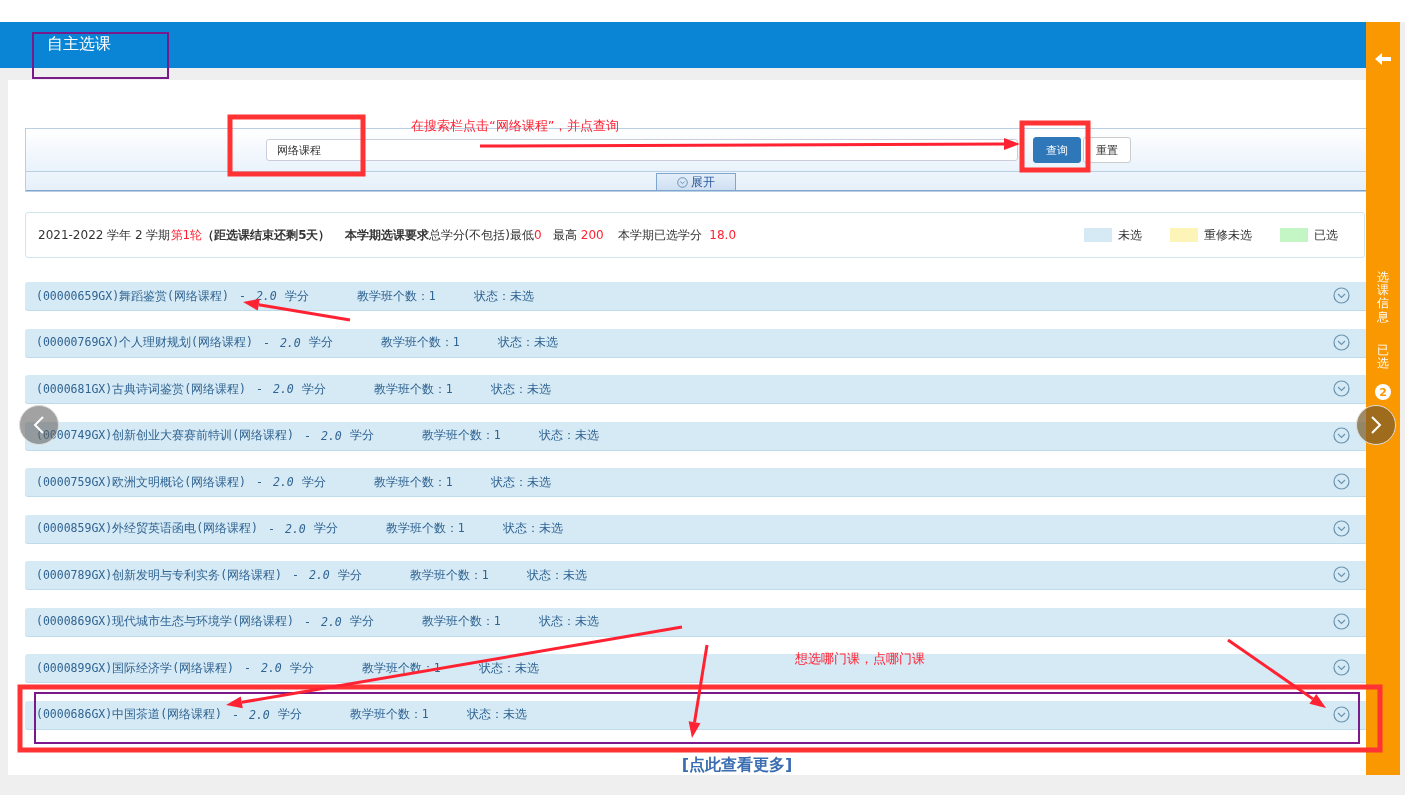 The height and width of the screenshot is (795, 1405). I want to click on course-title: (00000659GX)舞蹈鉴赏(网络课程), so click(132, 296).